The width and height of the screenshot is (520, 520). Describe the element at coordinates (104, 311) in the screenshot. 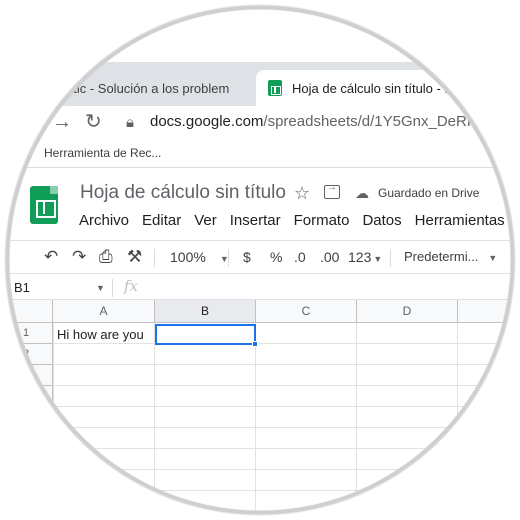

I see `column-header-a: A` at that location.